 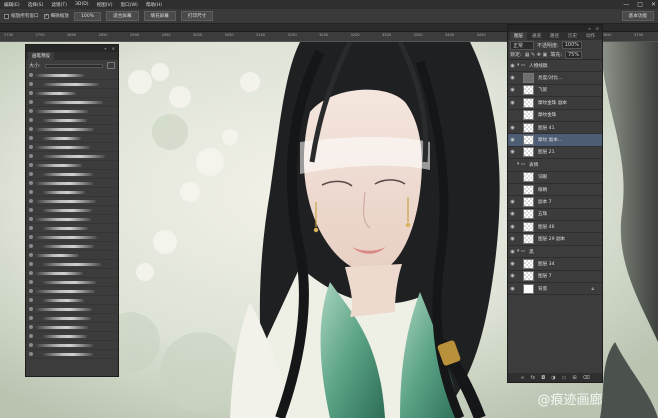 What do you see at coordinates (544, 227) in the screenshot?
I see `layer-name: 图层 46` at bounding box center [544, 227].